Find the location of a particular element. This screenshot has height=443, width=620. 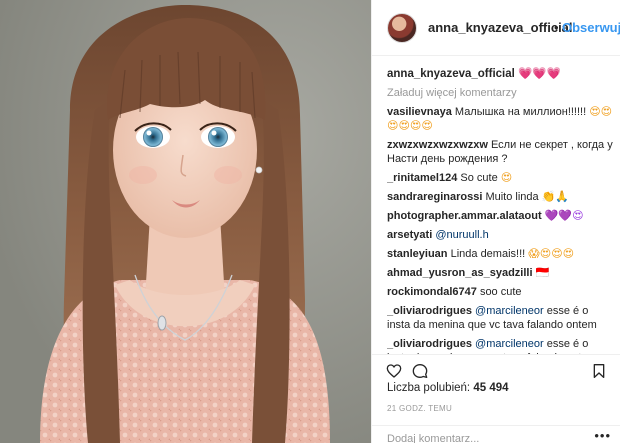

comment-text: So cute is located at coordinates (479, 178).